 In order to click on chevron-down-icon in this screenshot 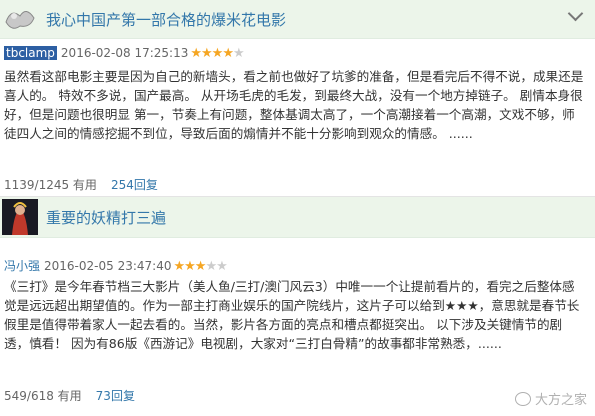, I will do `click(575, 13)`.